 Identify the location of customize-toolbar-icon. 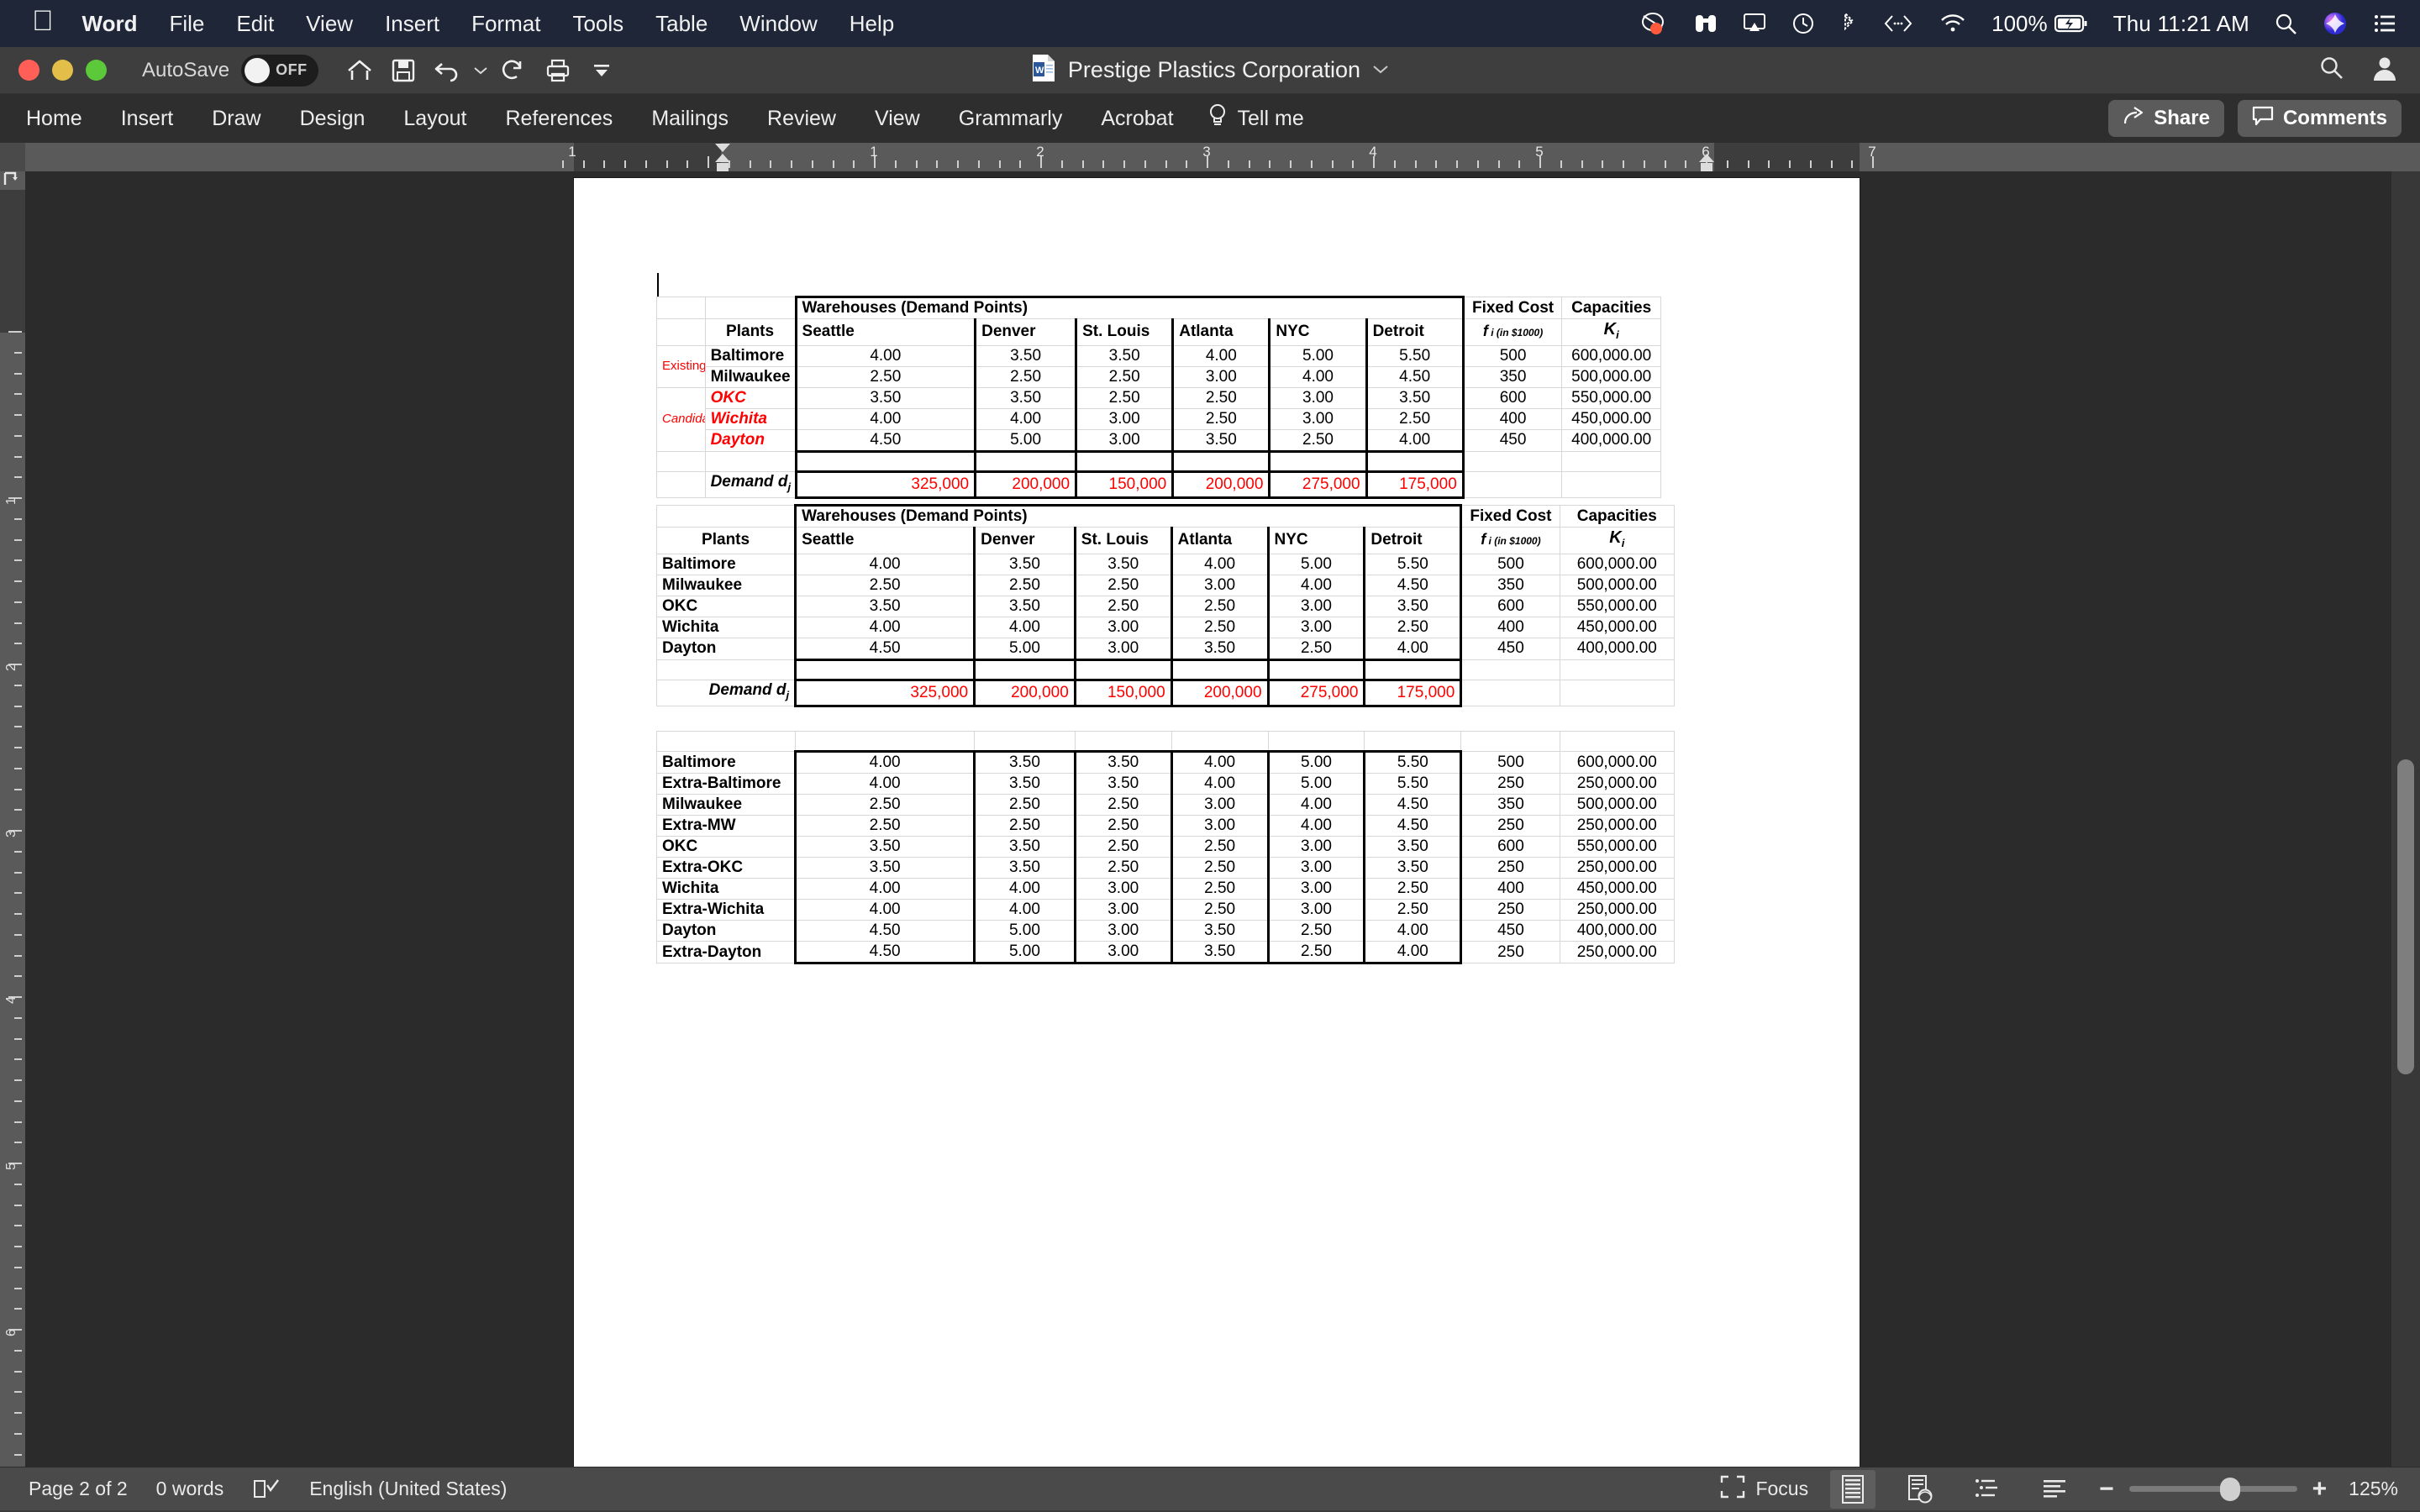
(601, 70).